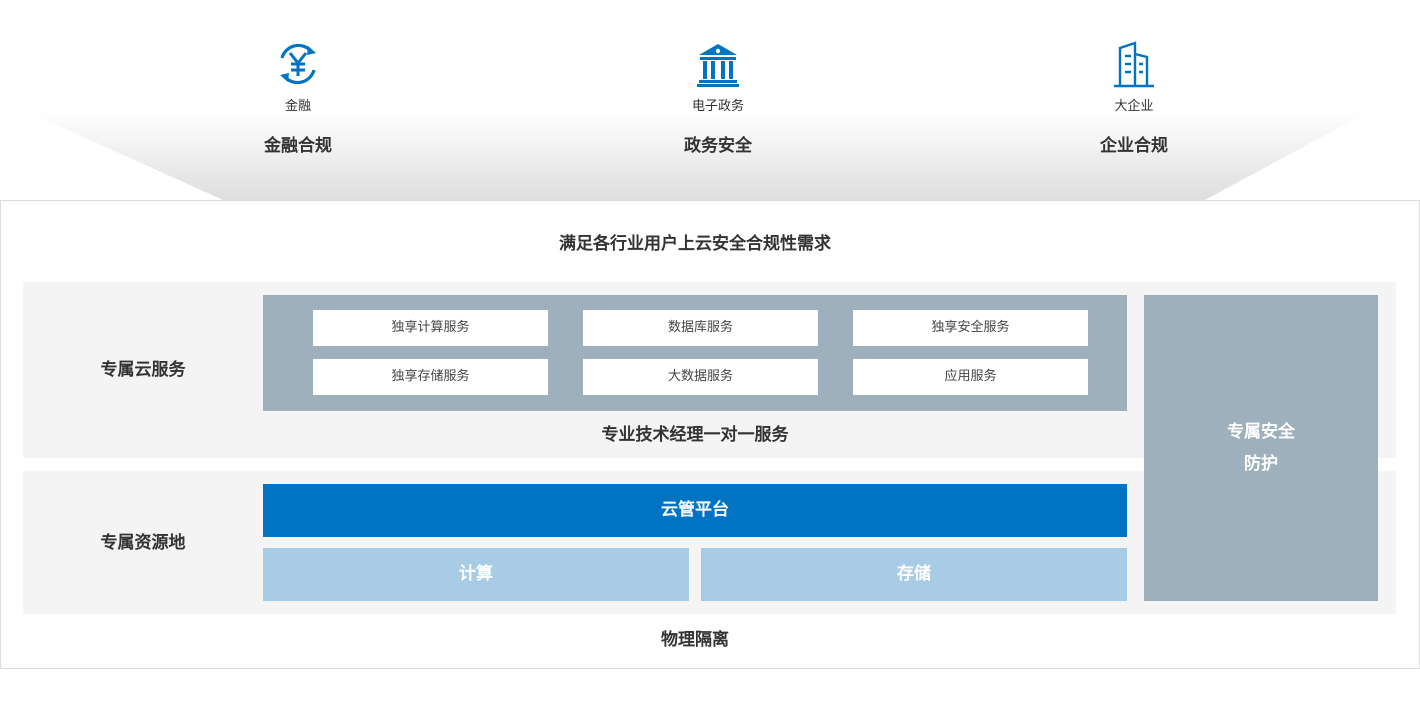  Describe the element at coordinates (1261, 464) in the screenshot. I see `security-line-2: 防护` at that location.